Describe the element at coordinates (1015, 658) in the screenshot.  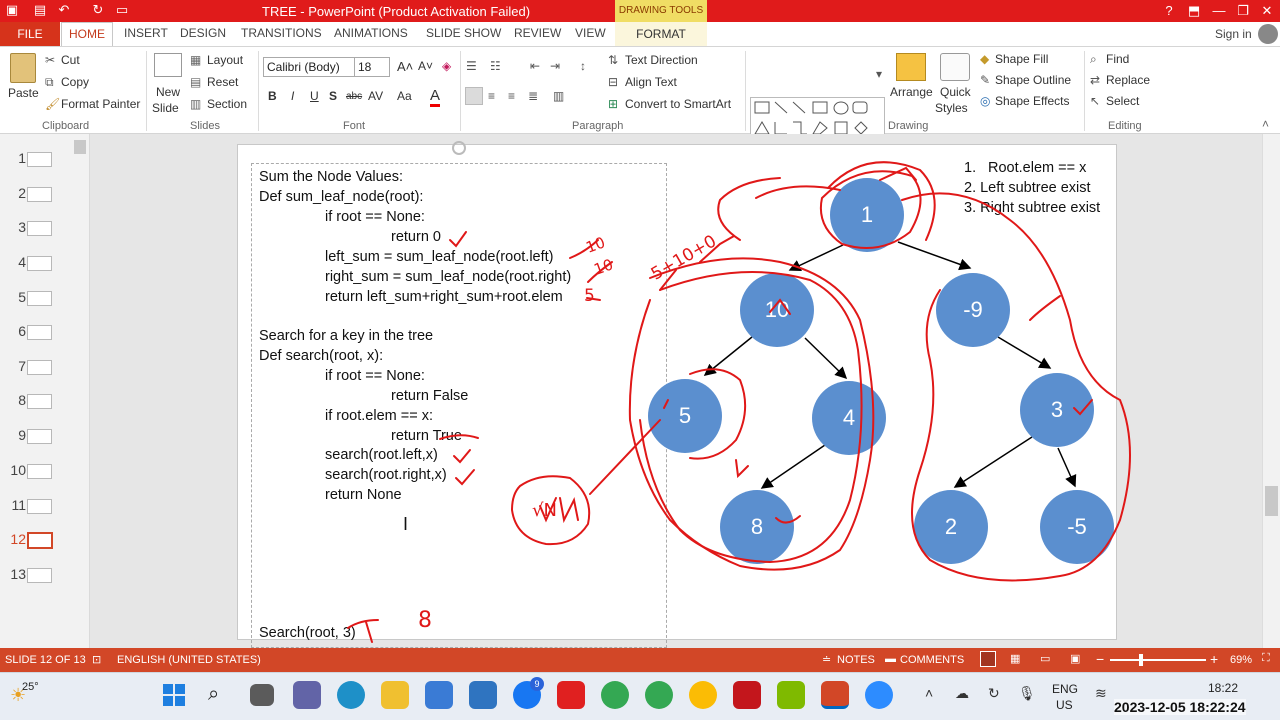
I see `slide-sorter-icon: ▦` at that location.